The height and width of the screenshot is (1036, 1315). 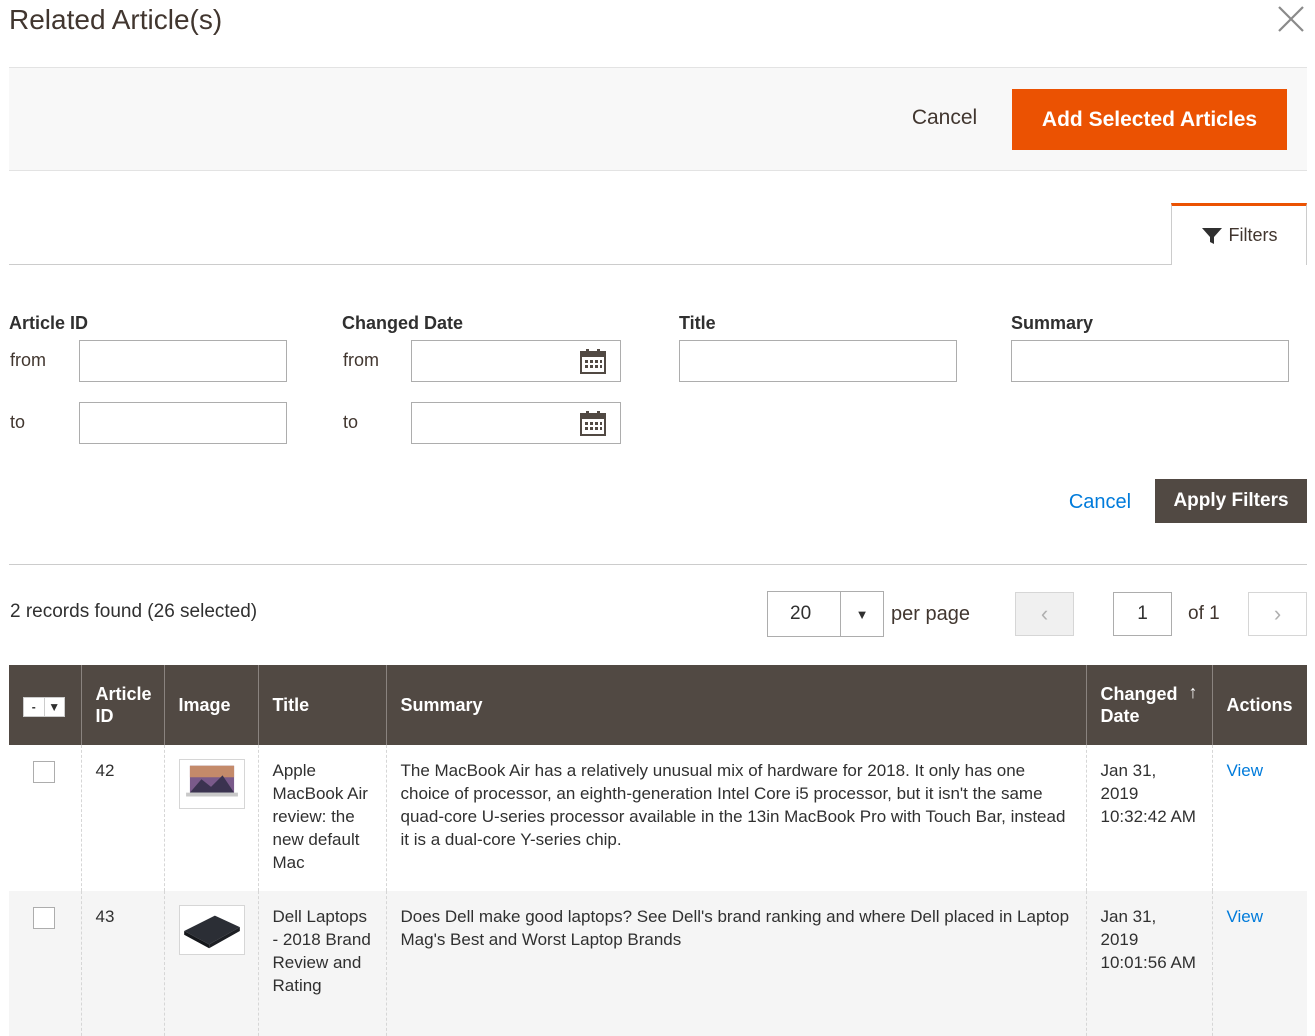 I want to click on chevron-left-icon: ‹, so click(x=1044, y=613).